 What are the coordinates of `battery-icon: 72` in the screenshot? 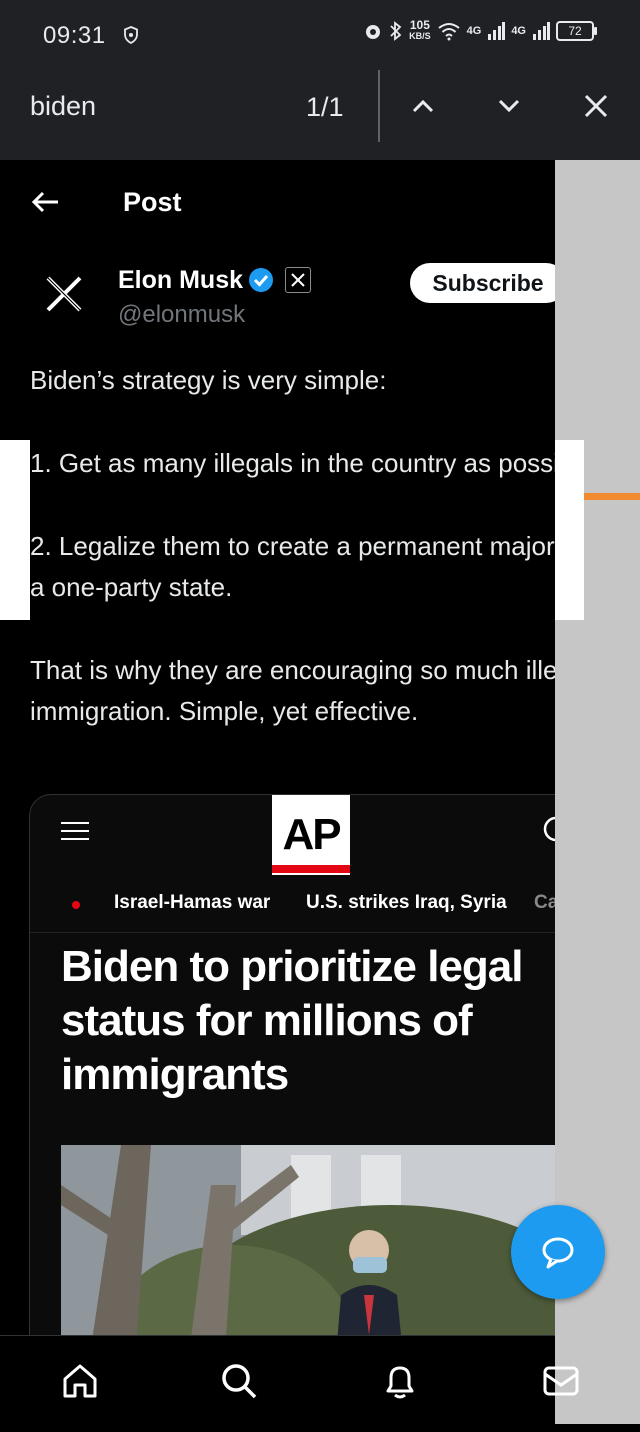 It's located at (576, 31).